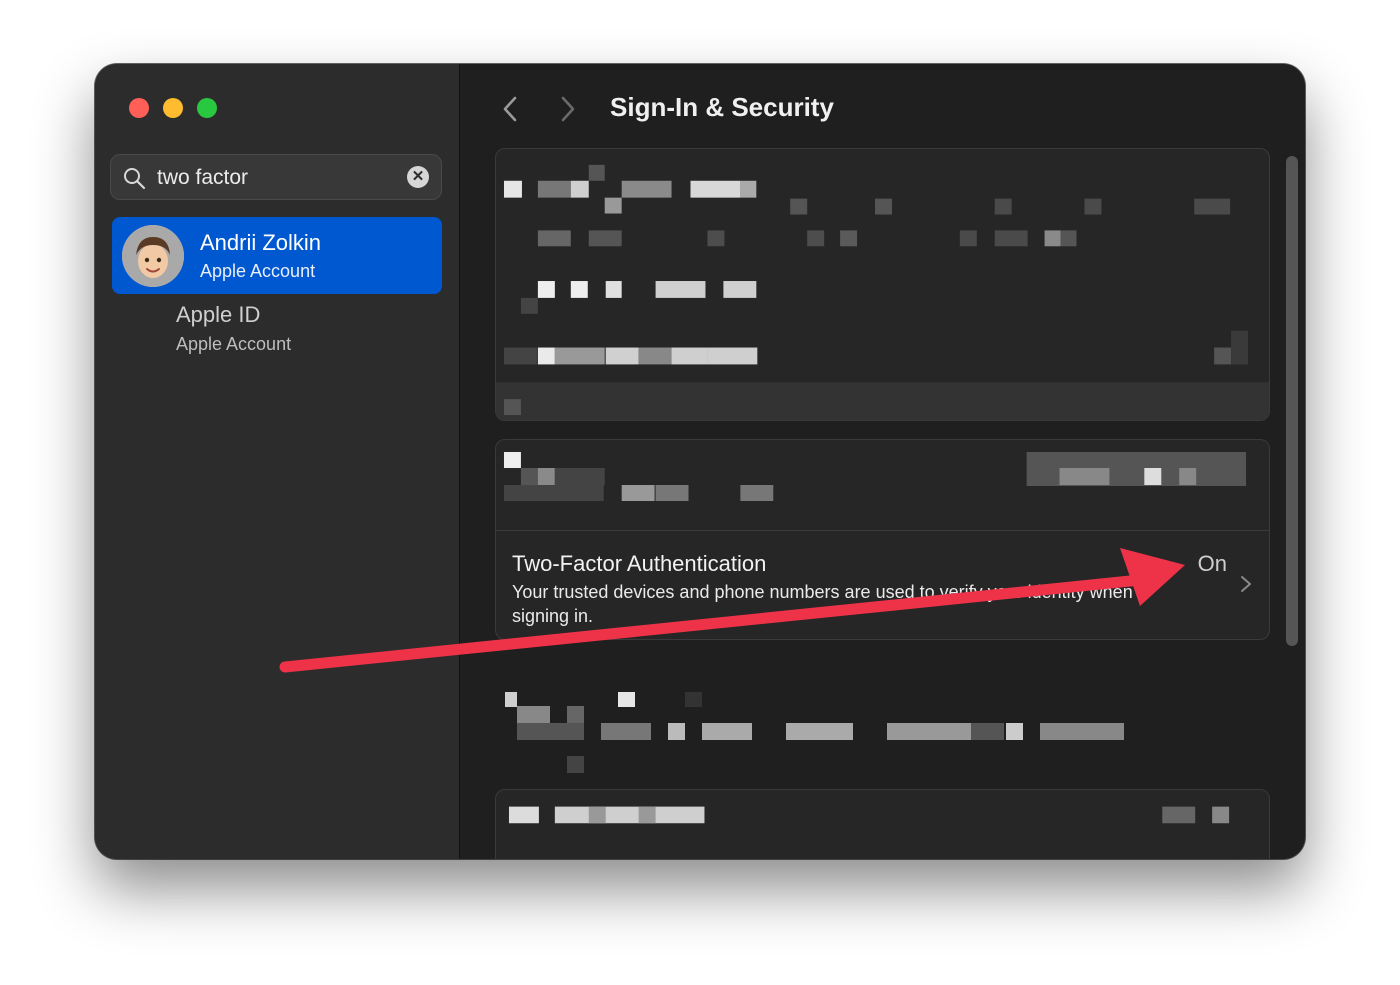  Describe the element at coordinates (1212, 563) in the screenshot. I see `two-factor-status: On` at that location.